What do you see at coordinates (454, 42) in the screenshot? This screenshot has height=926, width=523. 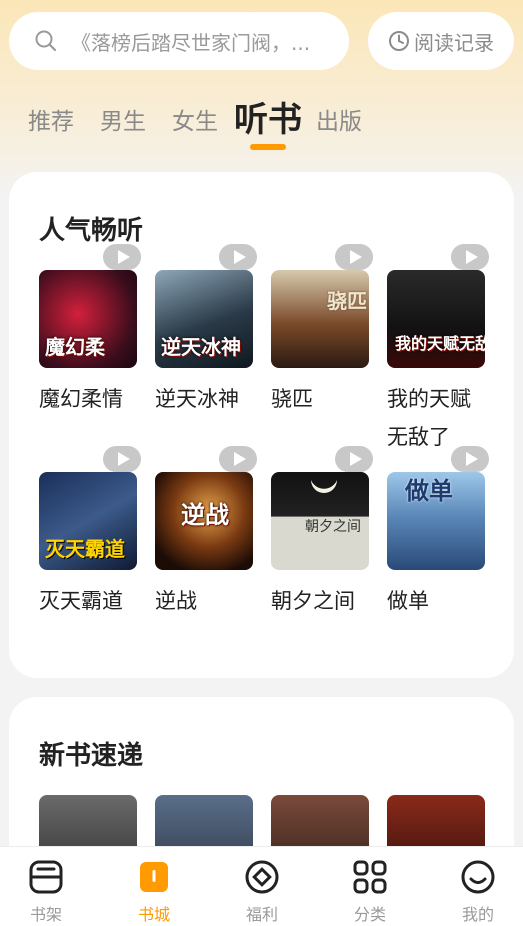 I see `reading-history-label: 阅读记录` at bounding box center [454, 42].